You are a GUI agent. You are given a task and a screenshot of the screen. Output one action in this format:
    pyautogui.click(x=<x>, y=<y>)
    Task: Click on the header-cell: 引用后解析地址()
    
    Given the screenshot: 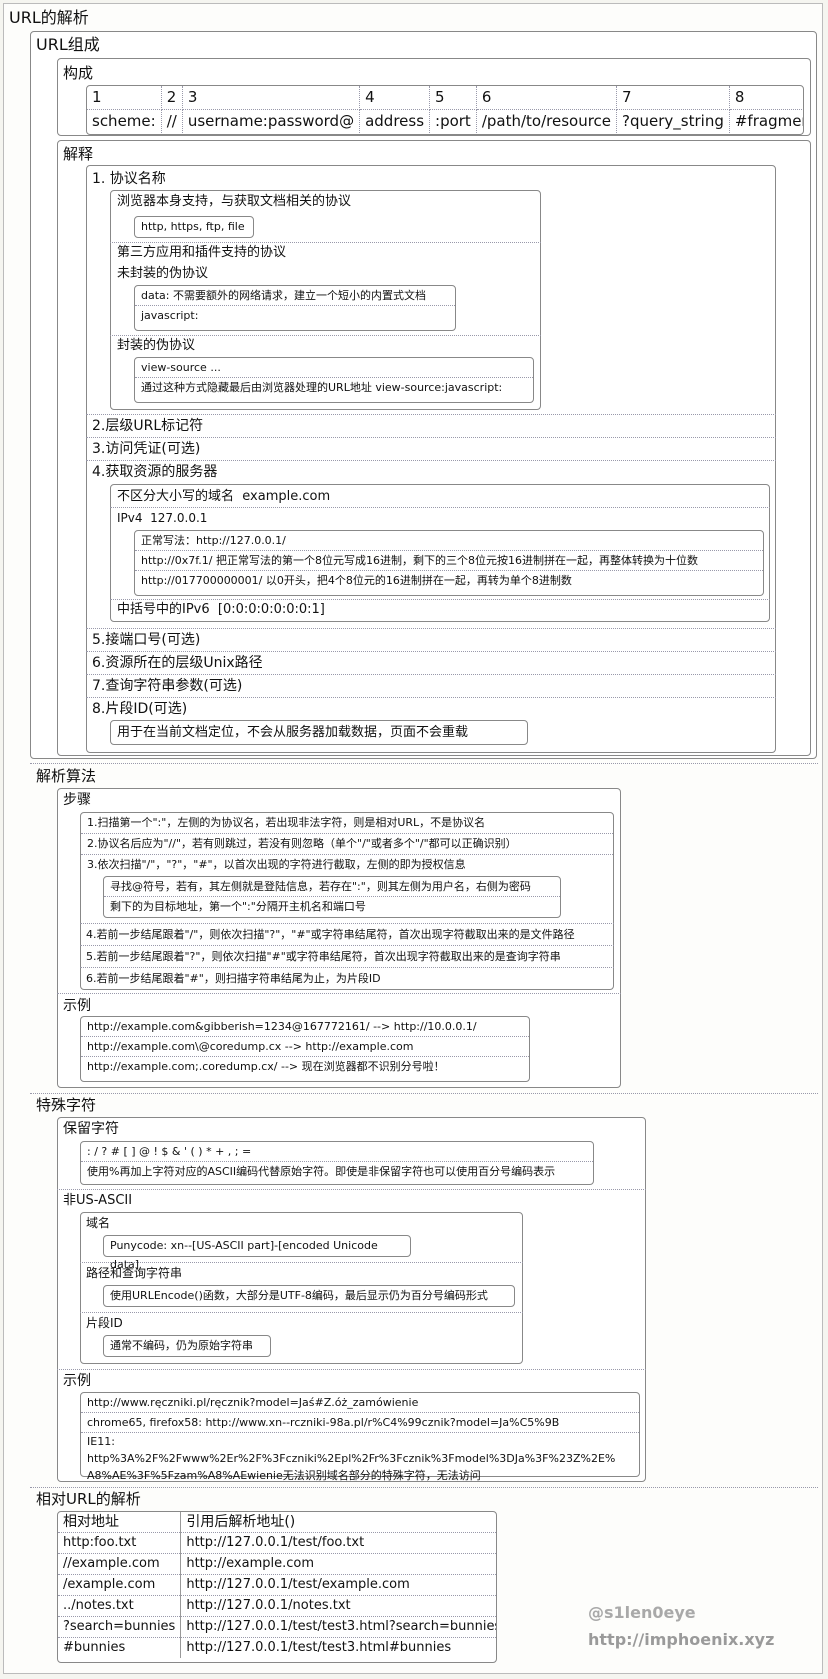 What is the action you would take?
    pyautogui.click(x=338, y=1522)
    